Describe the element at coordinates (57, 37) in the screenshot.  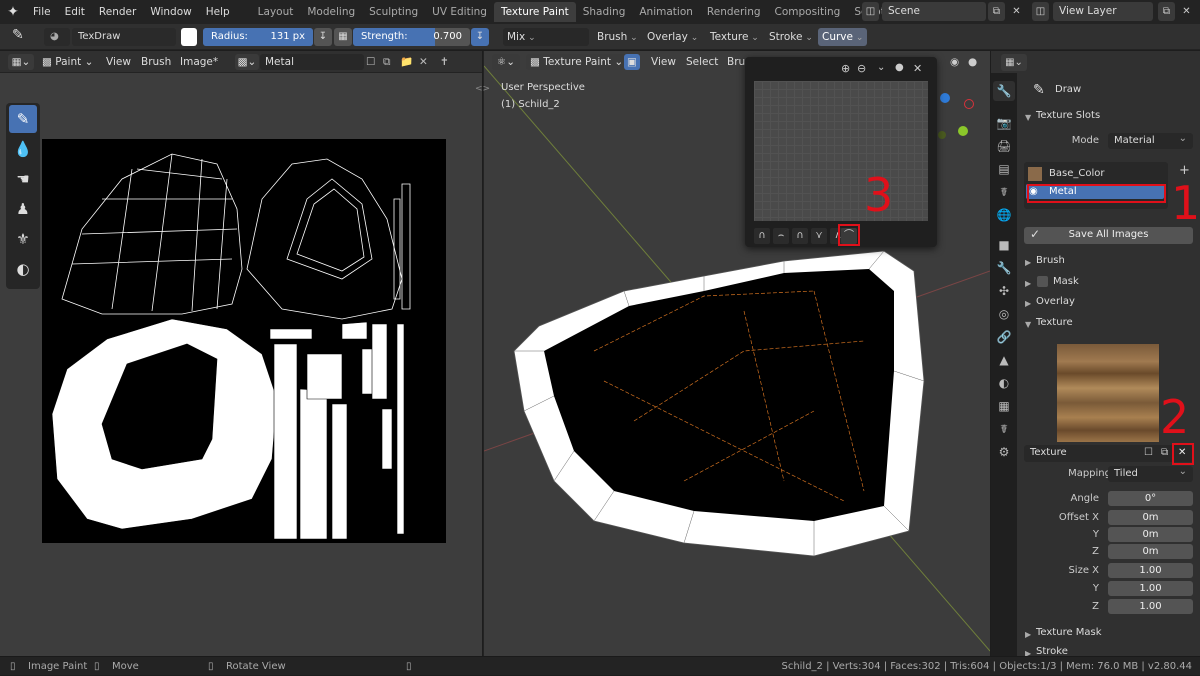
I see `brush-browse-icon: ◕` at that location.